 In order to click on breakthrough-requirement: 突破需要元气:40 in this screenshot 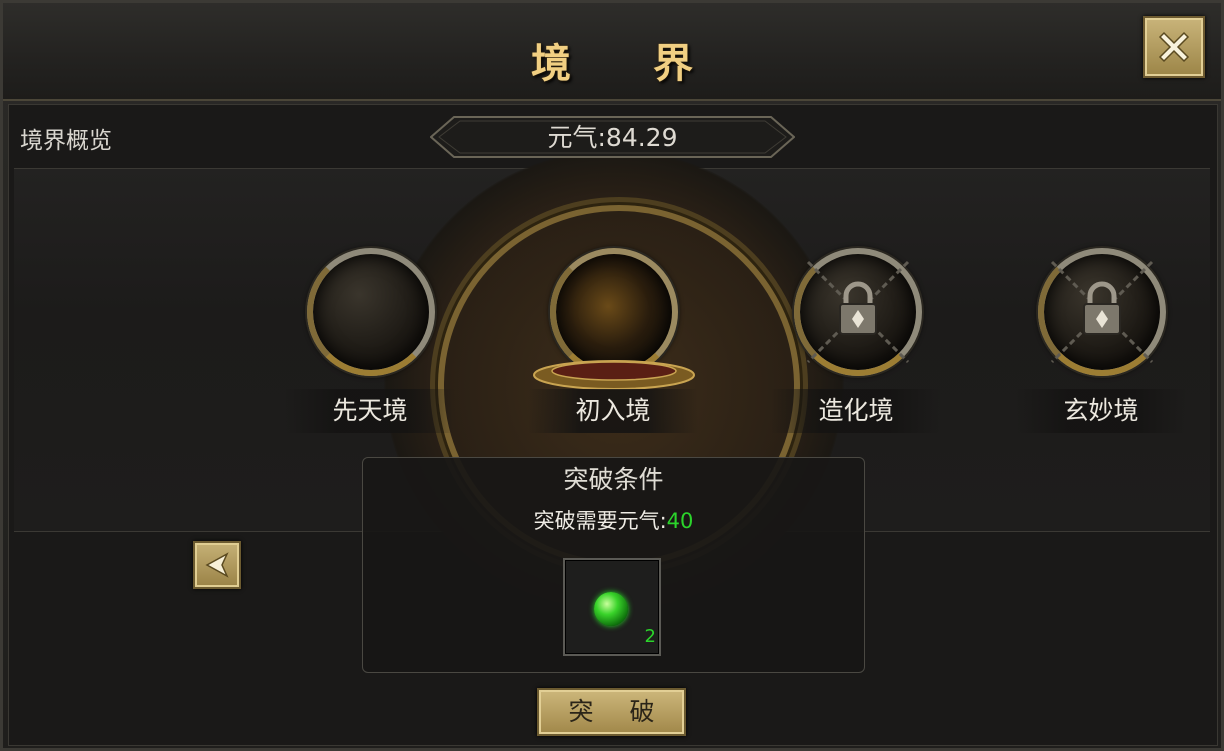, I will do `click(613, 520)`.